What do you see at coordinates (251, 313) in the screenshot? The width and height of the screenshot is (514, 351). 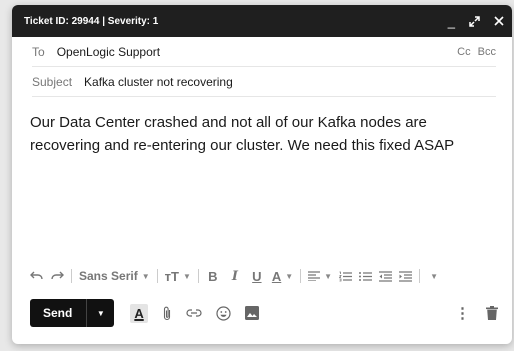 I see `photo-icon` at bounding box center [251, 313].